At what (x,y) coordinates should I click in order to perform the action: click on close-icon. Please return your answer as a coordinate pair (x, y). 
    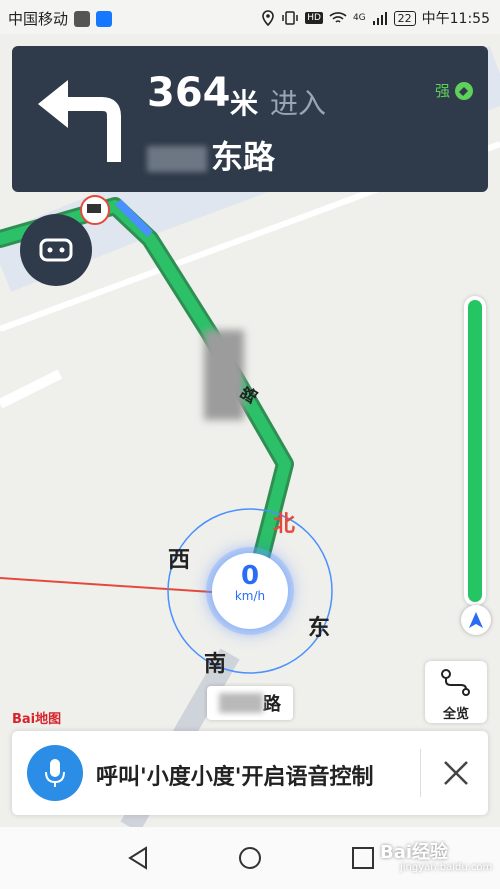
    Looking at the image, I should click on (456, 773).